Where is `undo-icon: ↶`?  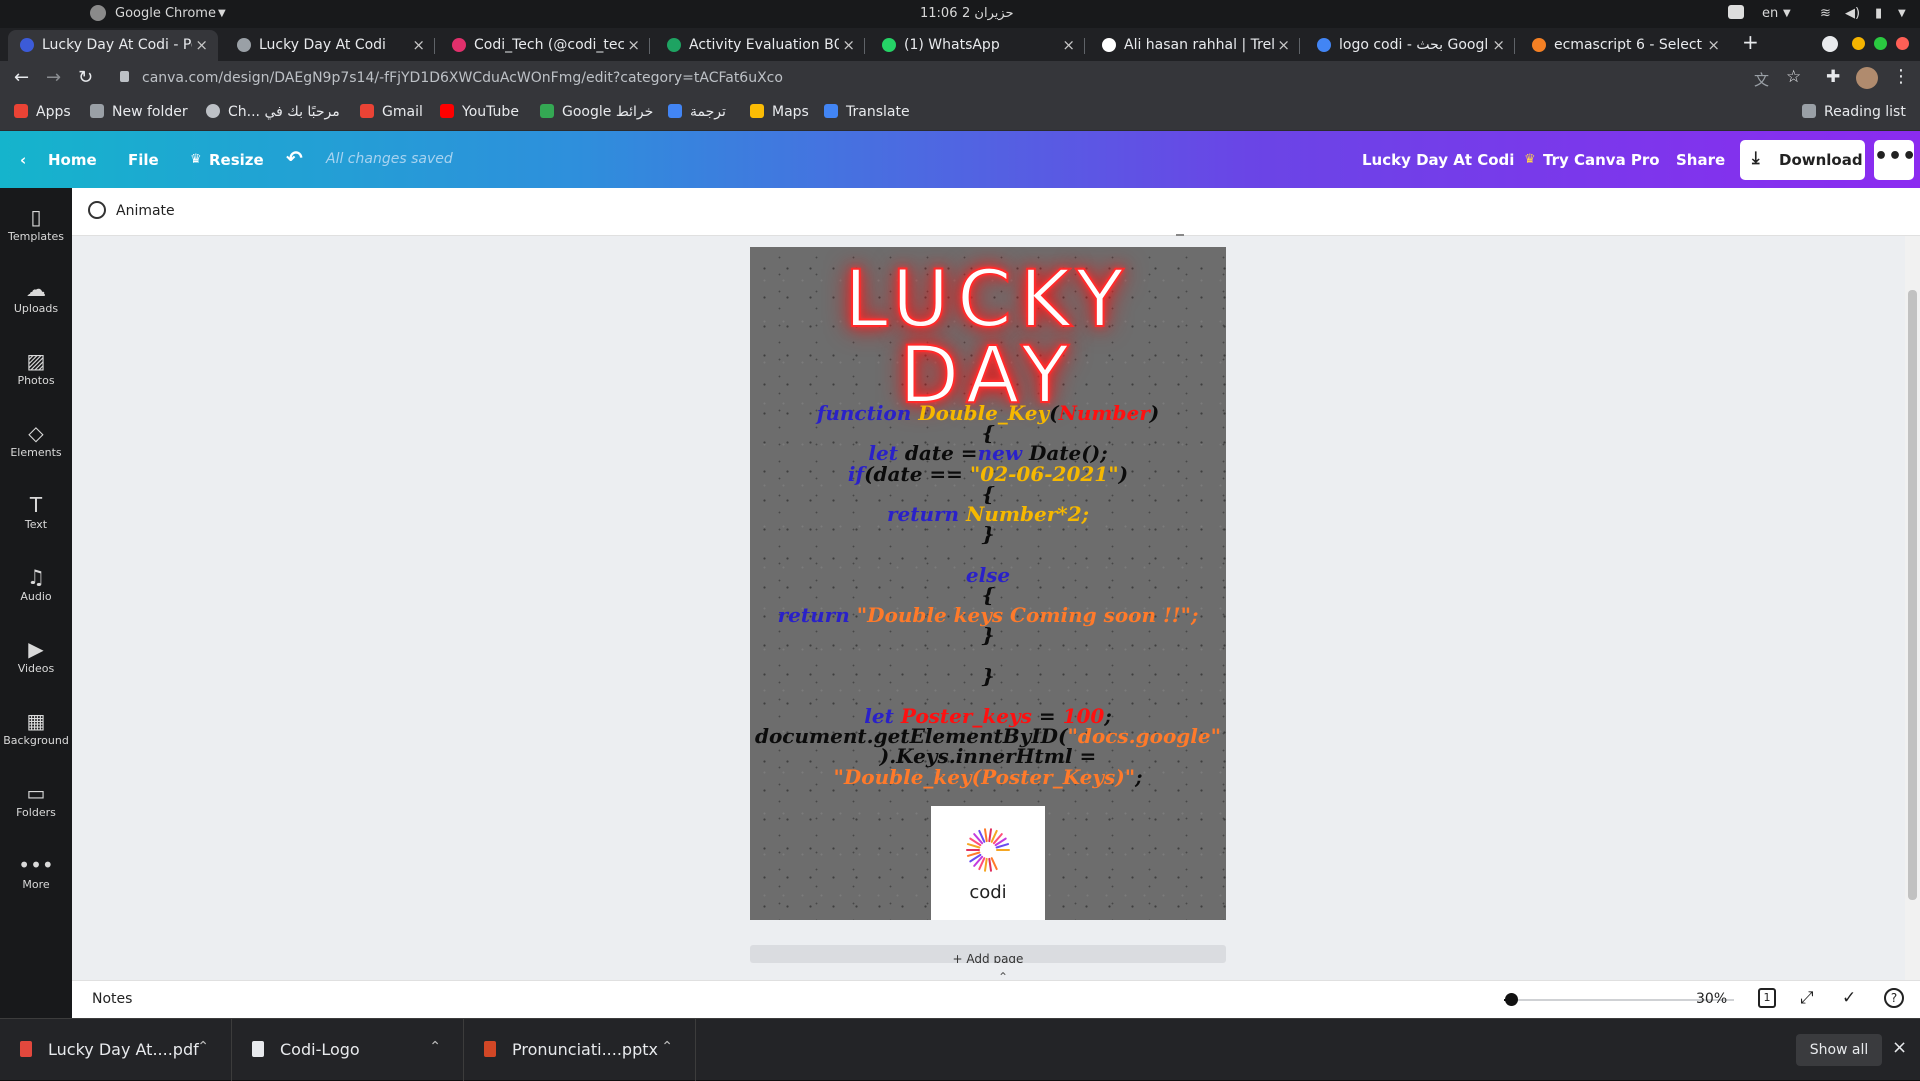 undo-icon: ↶ is located at coordinates (294, 158).